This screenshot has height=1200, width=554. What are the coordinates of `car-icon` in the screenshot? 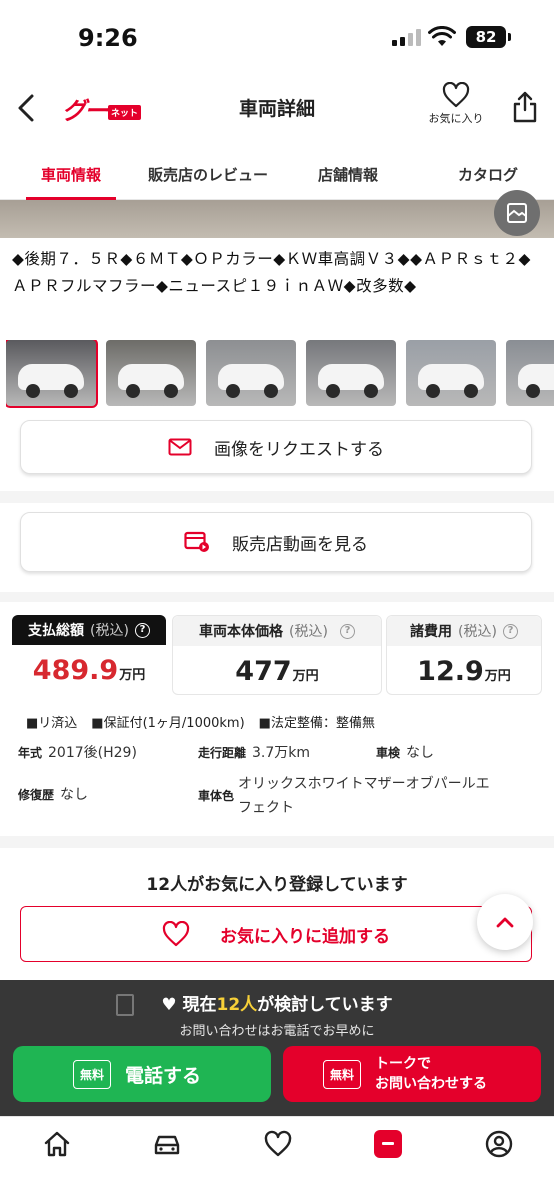 It's located at (167, 1144).